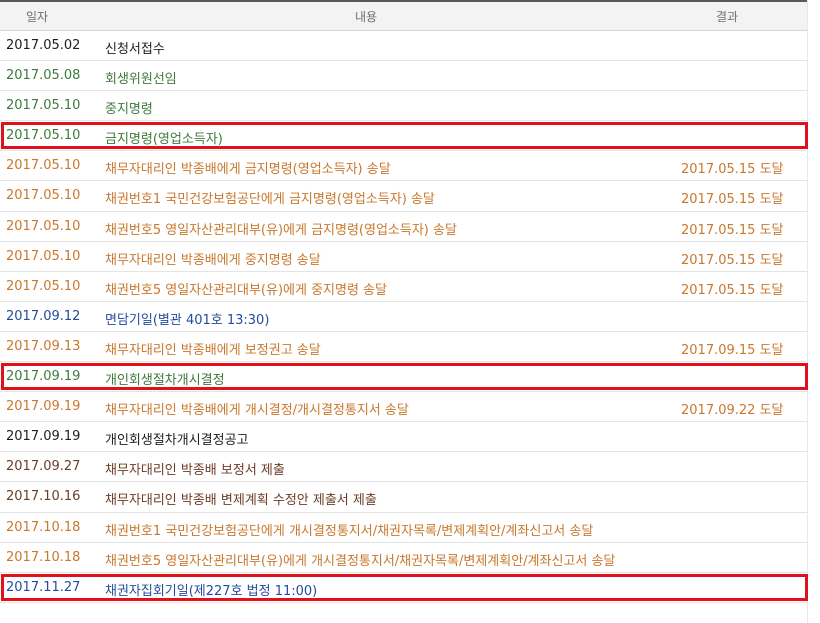 This screenshot has height=623, width=820. I want to click on row-date: 2017.09.13, so click(43, 346).